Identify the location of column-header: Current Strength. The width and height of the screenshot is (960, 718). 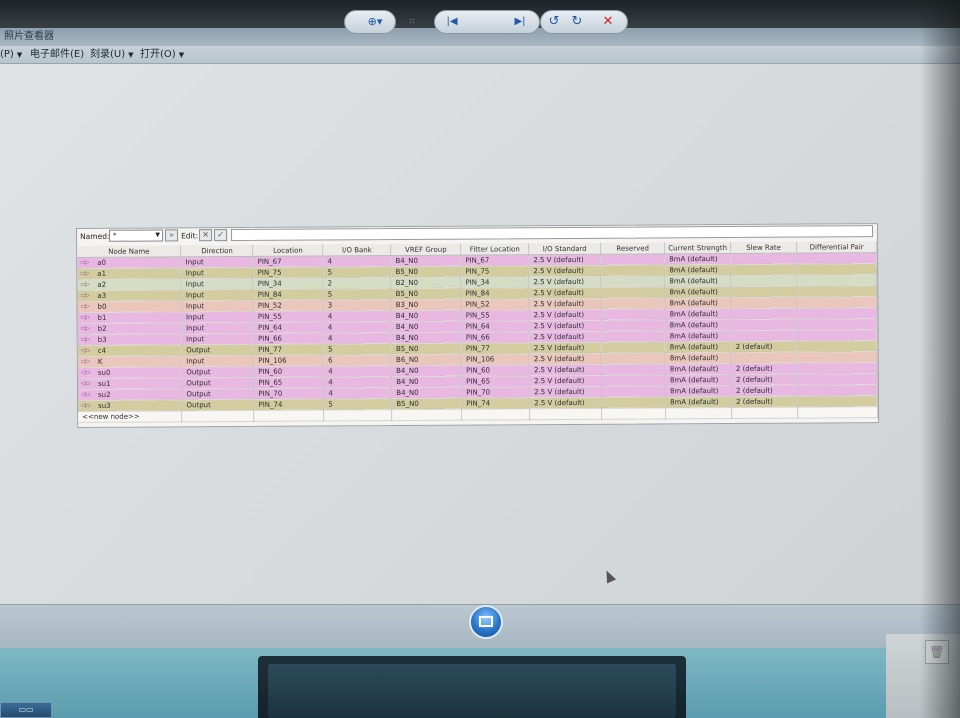
(697, 248).